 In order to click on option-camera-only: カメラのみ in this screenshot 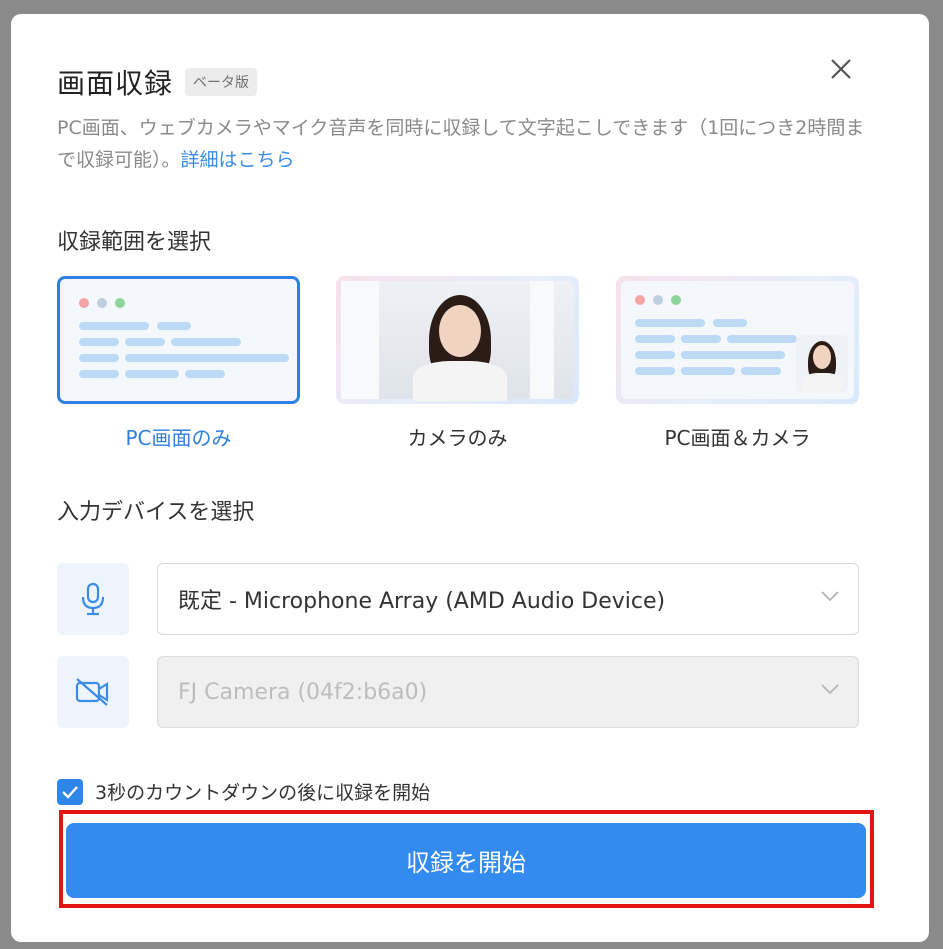, I will do `click(457, 363)`.